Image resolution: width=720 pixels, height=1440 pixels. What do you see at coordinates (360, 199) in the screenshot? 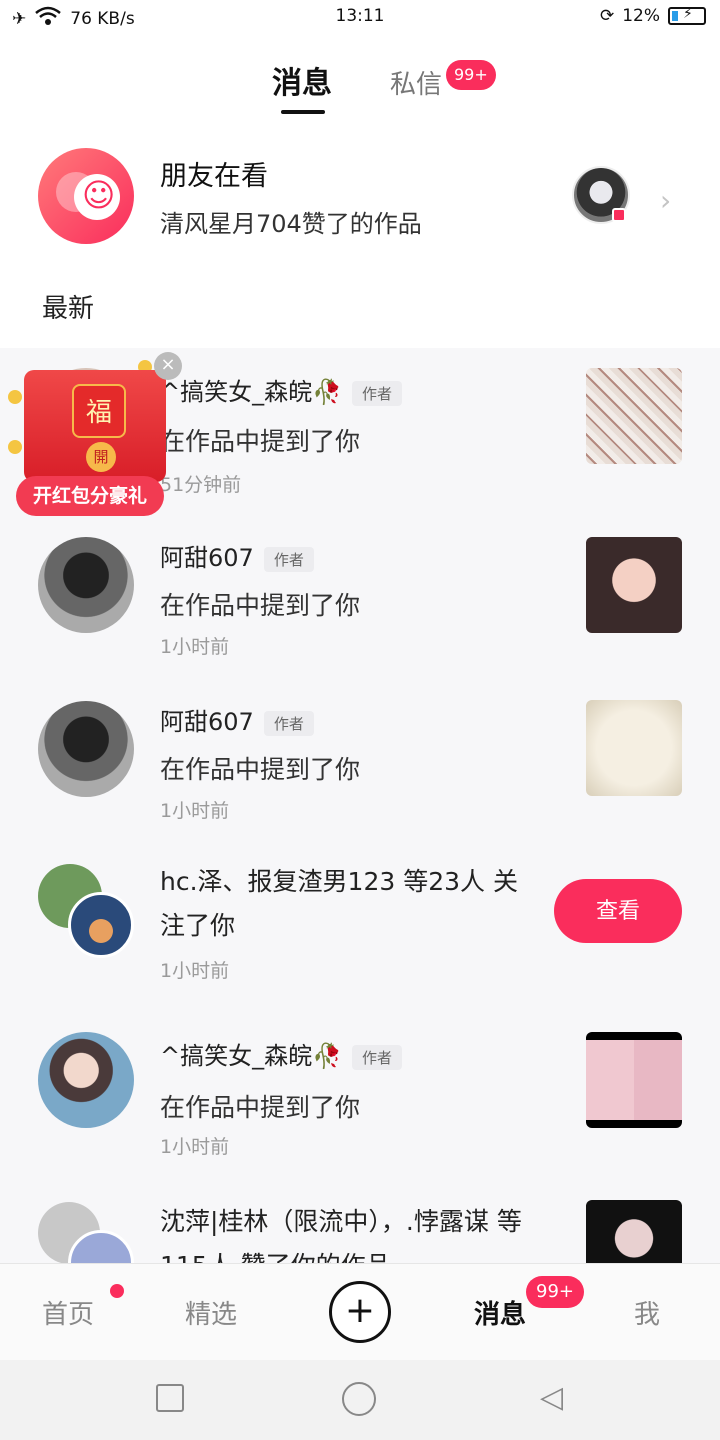
I see `friends-watching-row: 朋友在看 清风星月704赞了的作品 ›` at bounding box center [360, 199].